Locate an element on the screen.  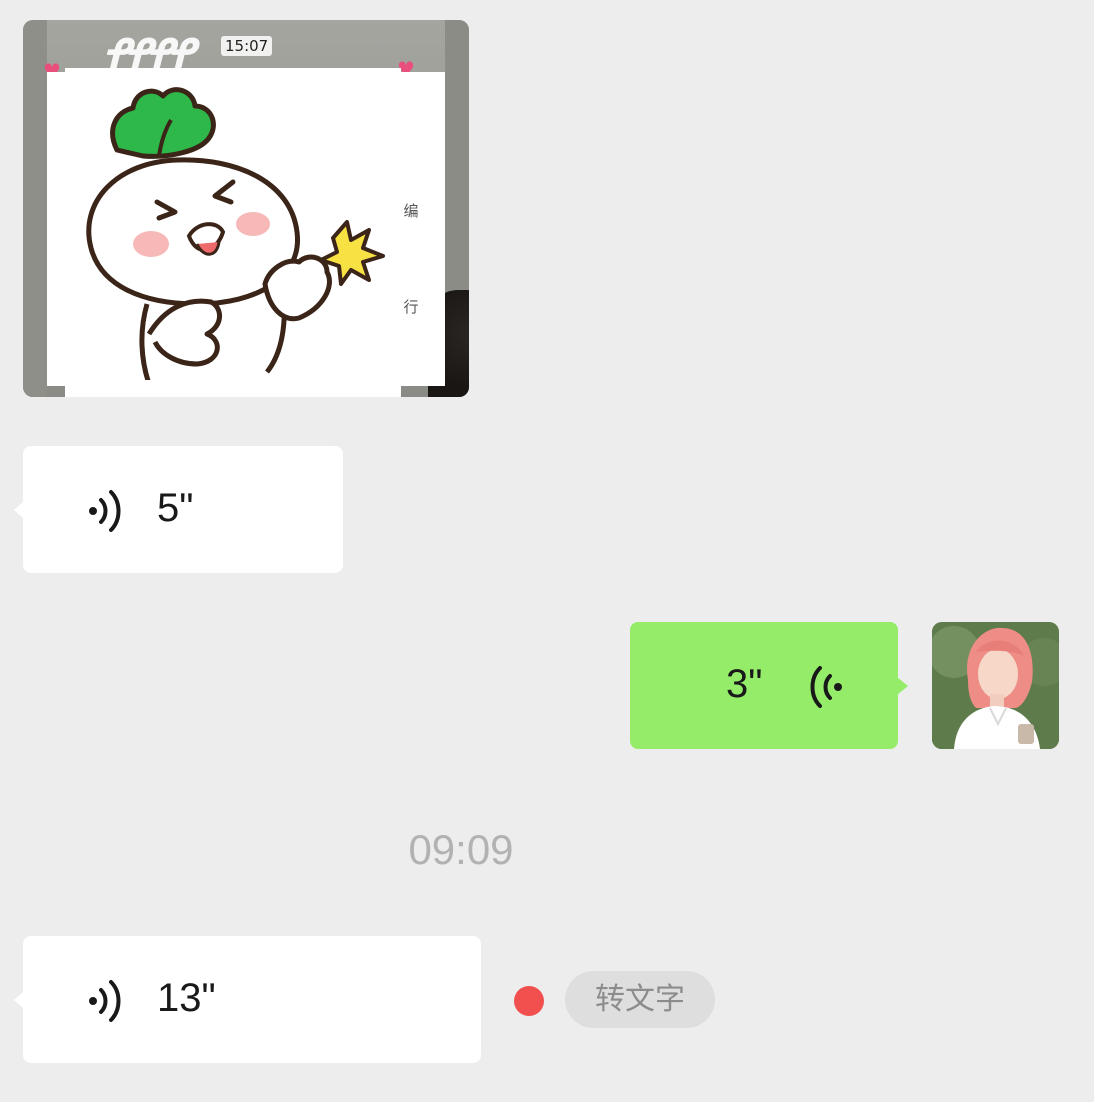
radish-sticker is located at coordinates (235, 236).